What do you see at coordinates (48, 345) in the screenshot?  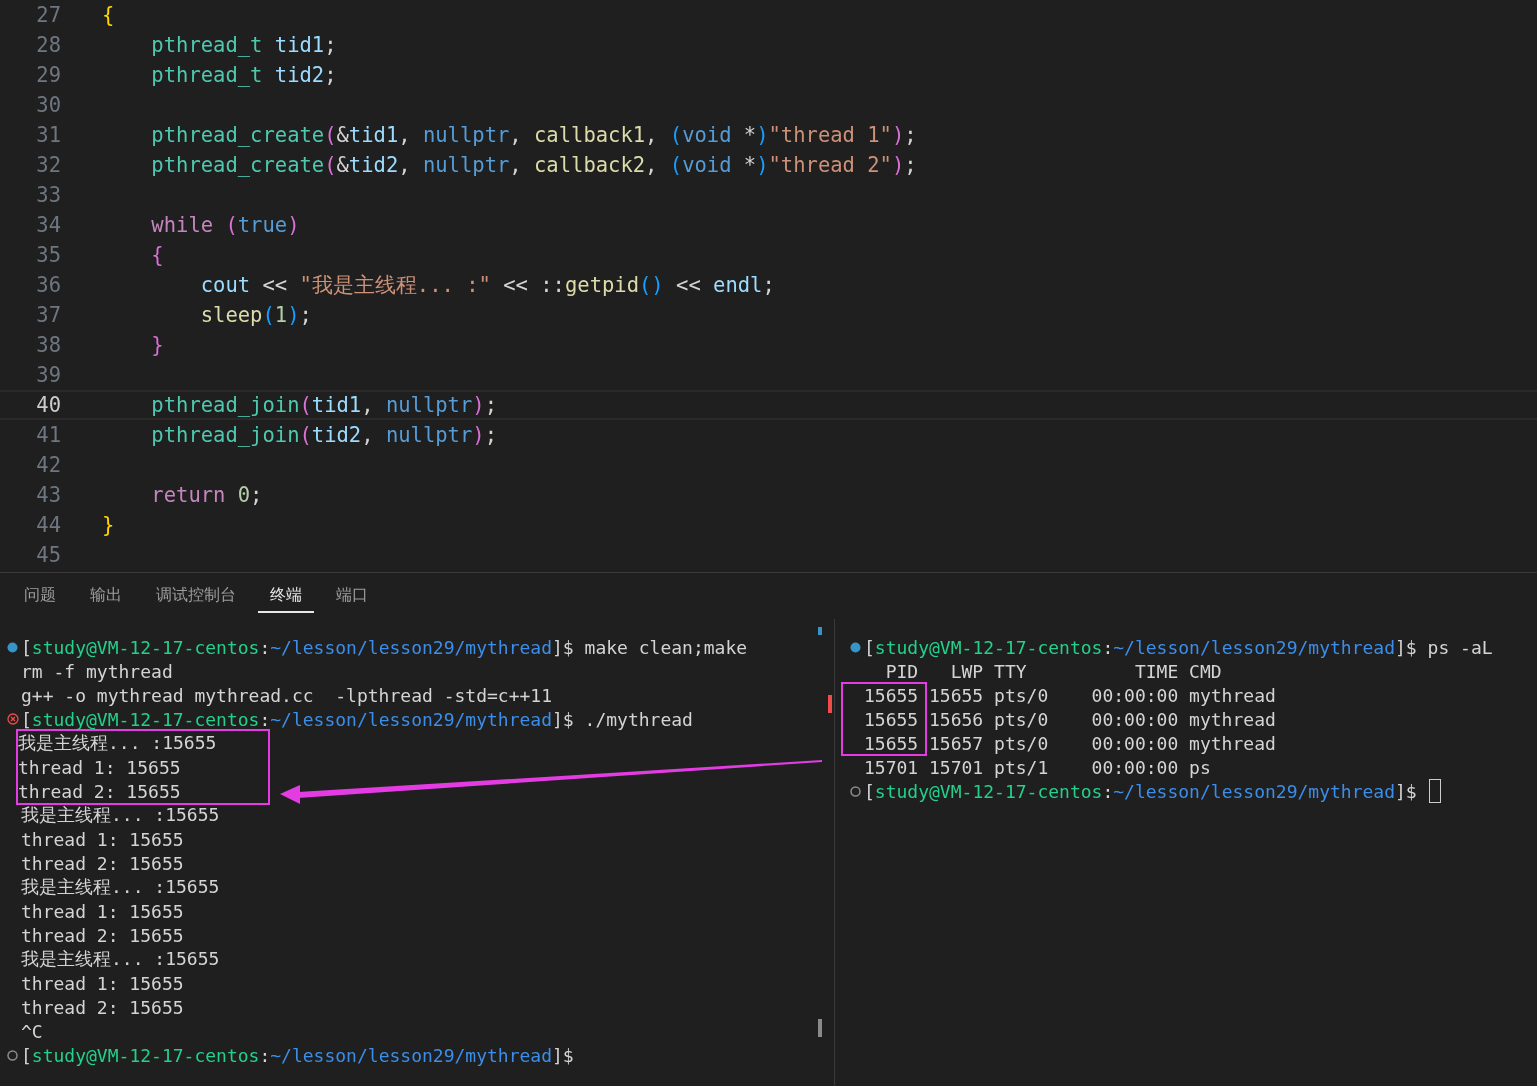 I see `line-number: 38` at bounding box center [48, 345].